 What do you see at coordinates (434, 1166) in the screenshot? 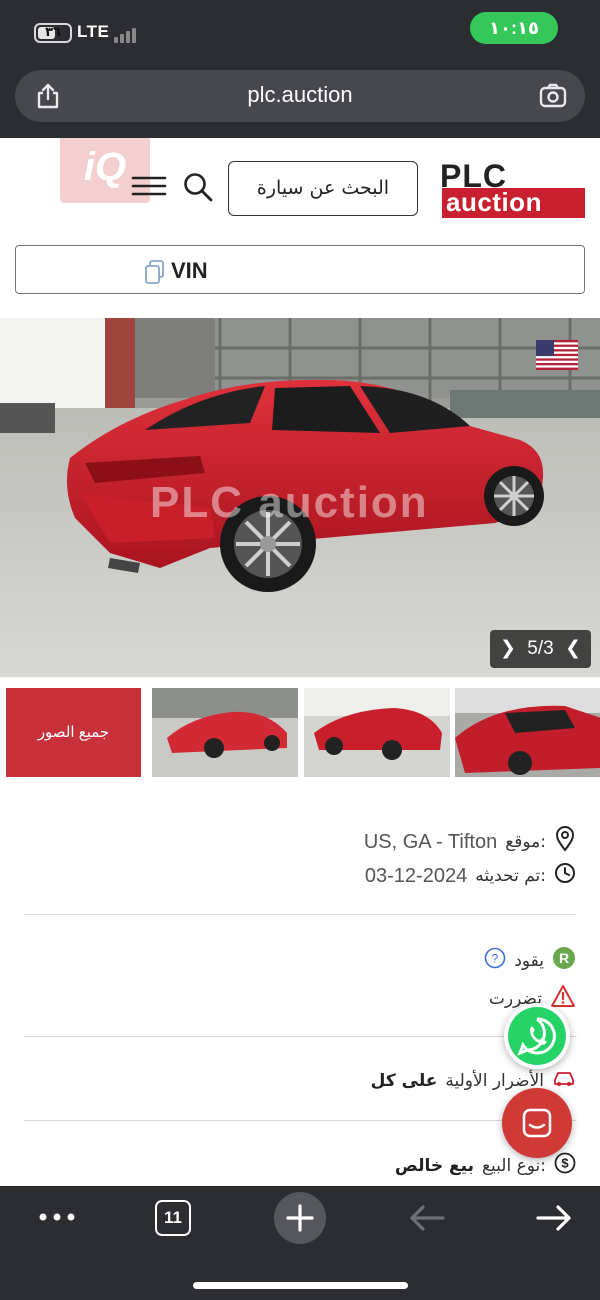
I see `sale-type-value: بيع خالص` at bounding box center [434, 1166].